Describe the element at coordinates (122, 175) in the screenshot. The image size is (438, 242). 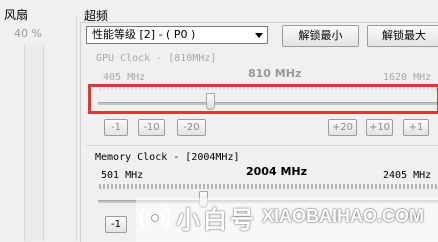
I see `memory-clock-min: 501 MHz` at that location.